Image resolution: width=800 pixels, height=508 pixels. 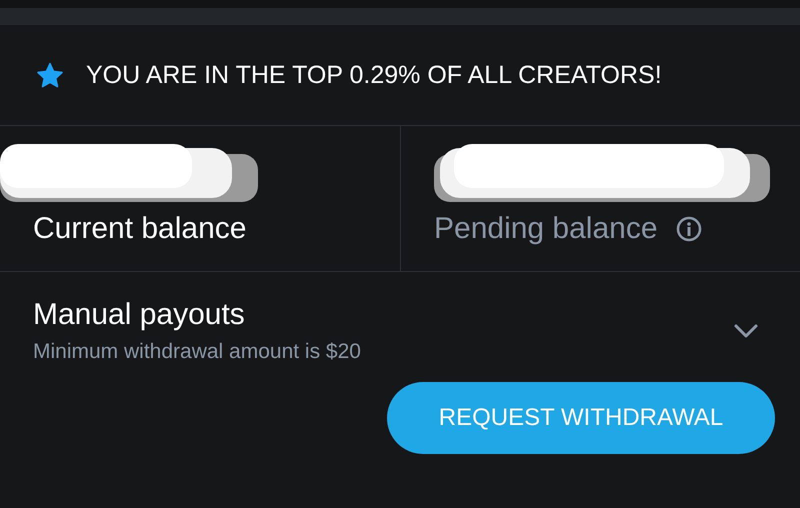 What do you see at coordinates (139, 229) in the screenshot?
I see `balance-label: Current balance` at bounding box center [139, 229].